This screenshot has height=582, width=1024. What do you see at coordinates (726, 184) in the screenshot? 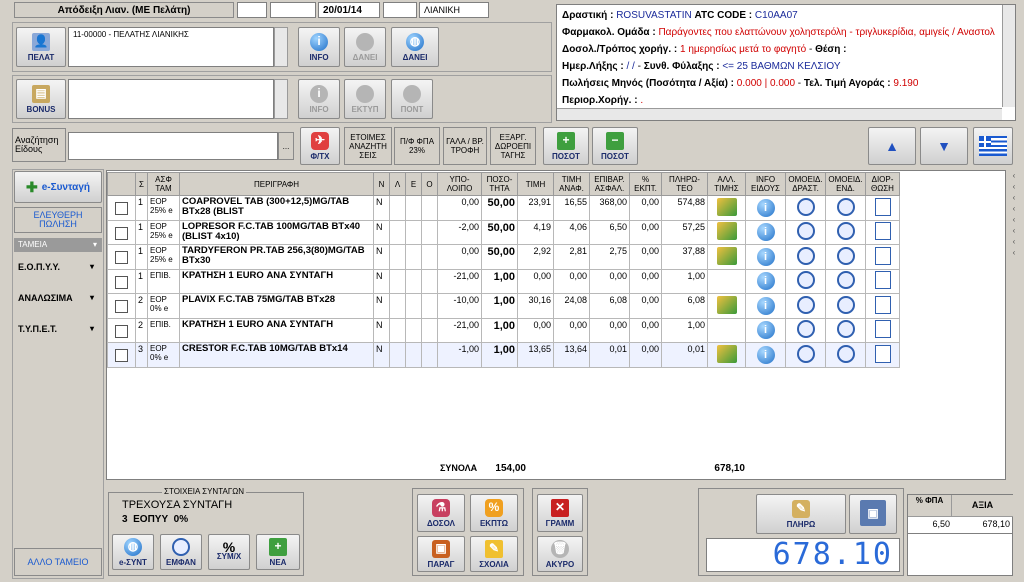
I see `column-header: ΑΛΛ. ΤΙΜΗΣ` at bounding box center [726, 184].